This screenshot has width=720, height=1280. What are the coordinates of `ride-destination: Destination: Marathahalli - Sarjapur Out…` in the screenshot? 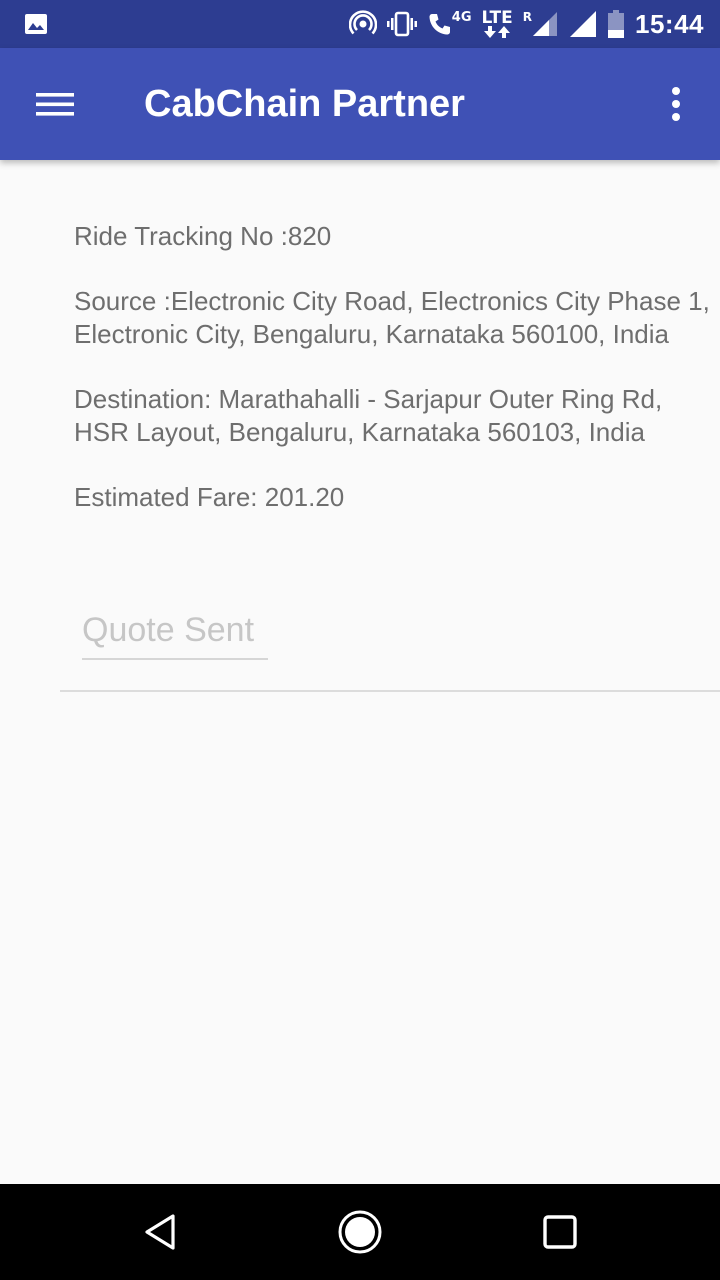 It's located at (368, 415).